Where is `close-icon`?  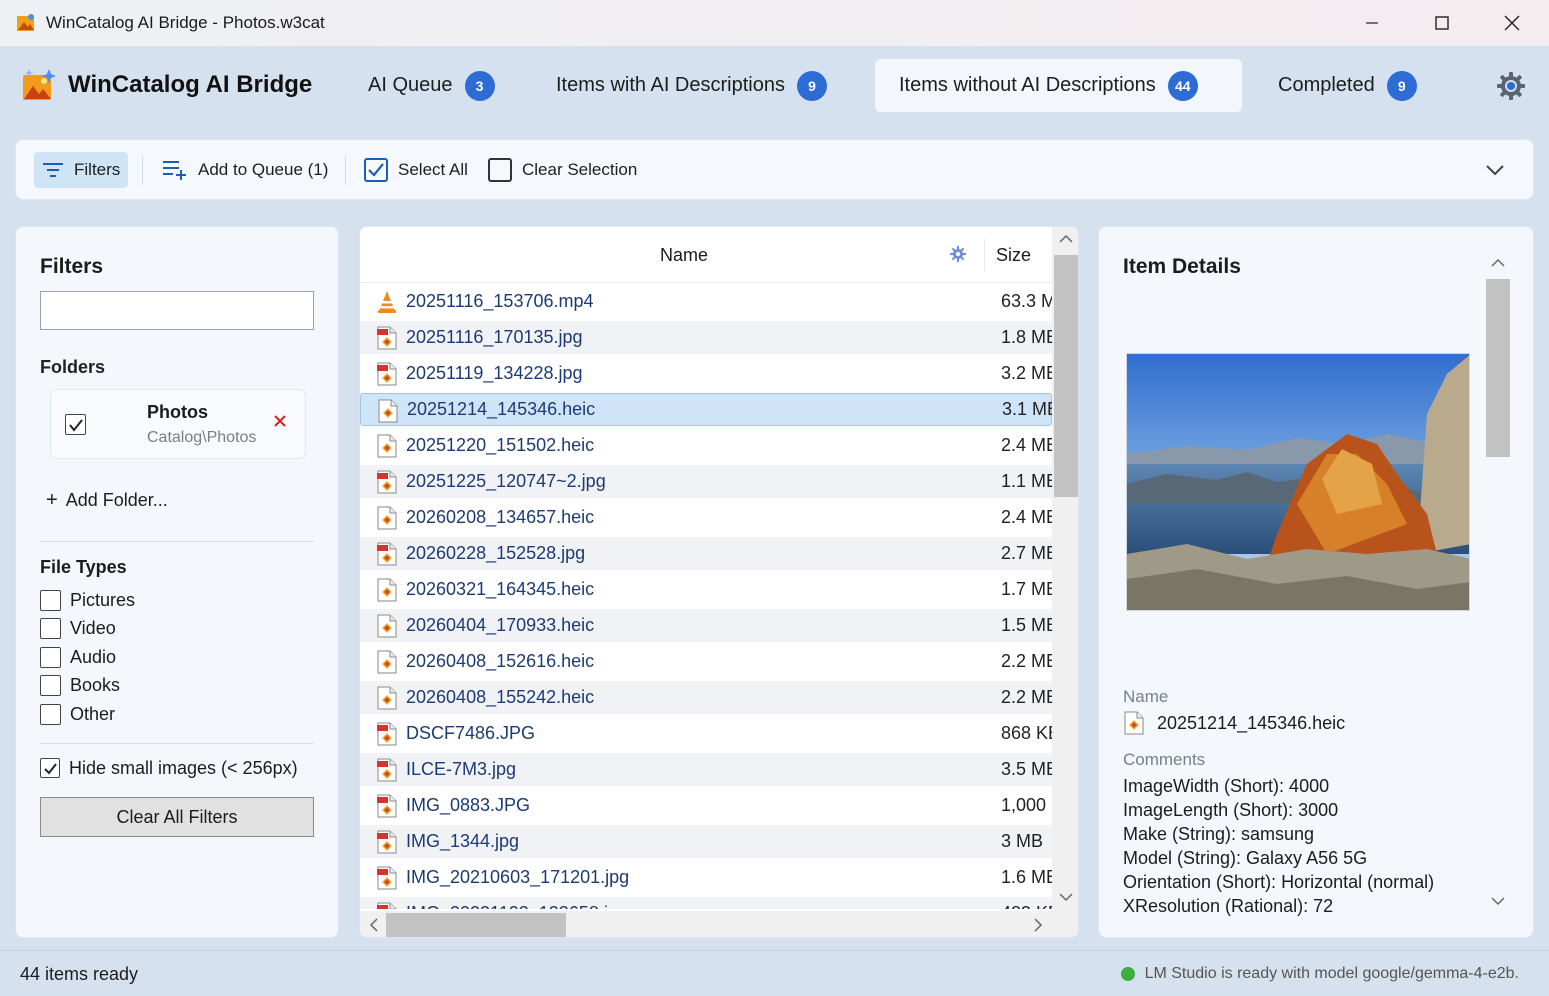
close-icon is located at coordinates (1512, 23).